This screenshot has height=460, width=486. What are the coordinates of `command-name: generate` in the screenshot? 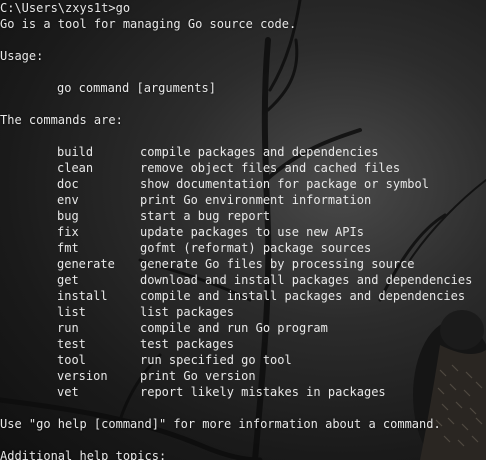 It's located at (86, 264).